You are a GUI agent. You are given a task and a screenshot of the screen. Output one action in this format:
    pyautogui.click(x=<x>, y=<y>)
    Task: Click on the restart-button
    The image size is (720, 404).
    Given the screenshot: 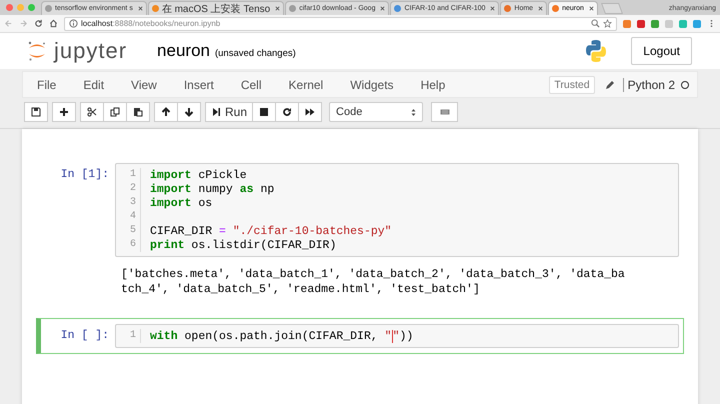 What is the action you would take?
    pyautogui.click(x=287, y=112)
    